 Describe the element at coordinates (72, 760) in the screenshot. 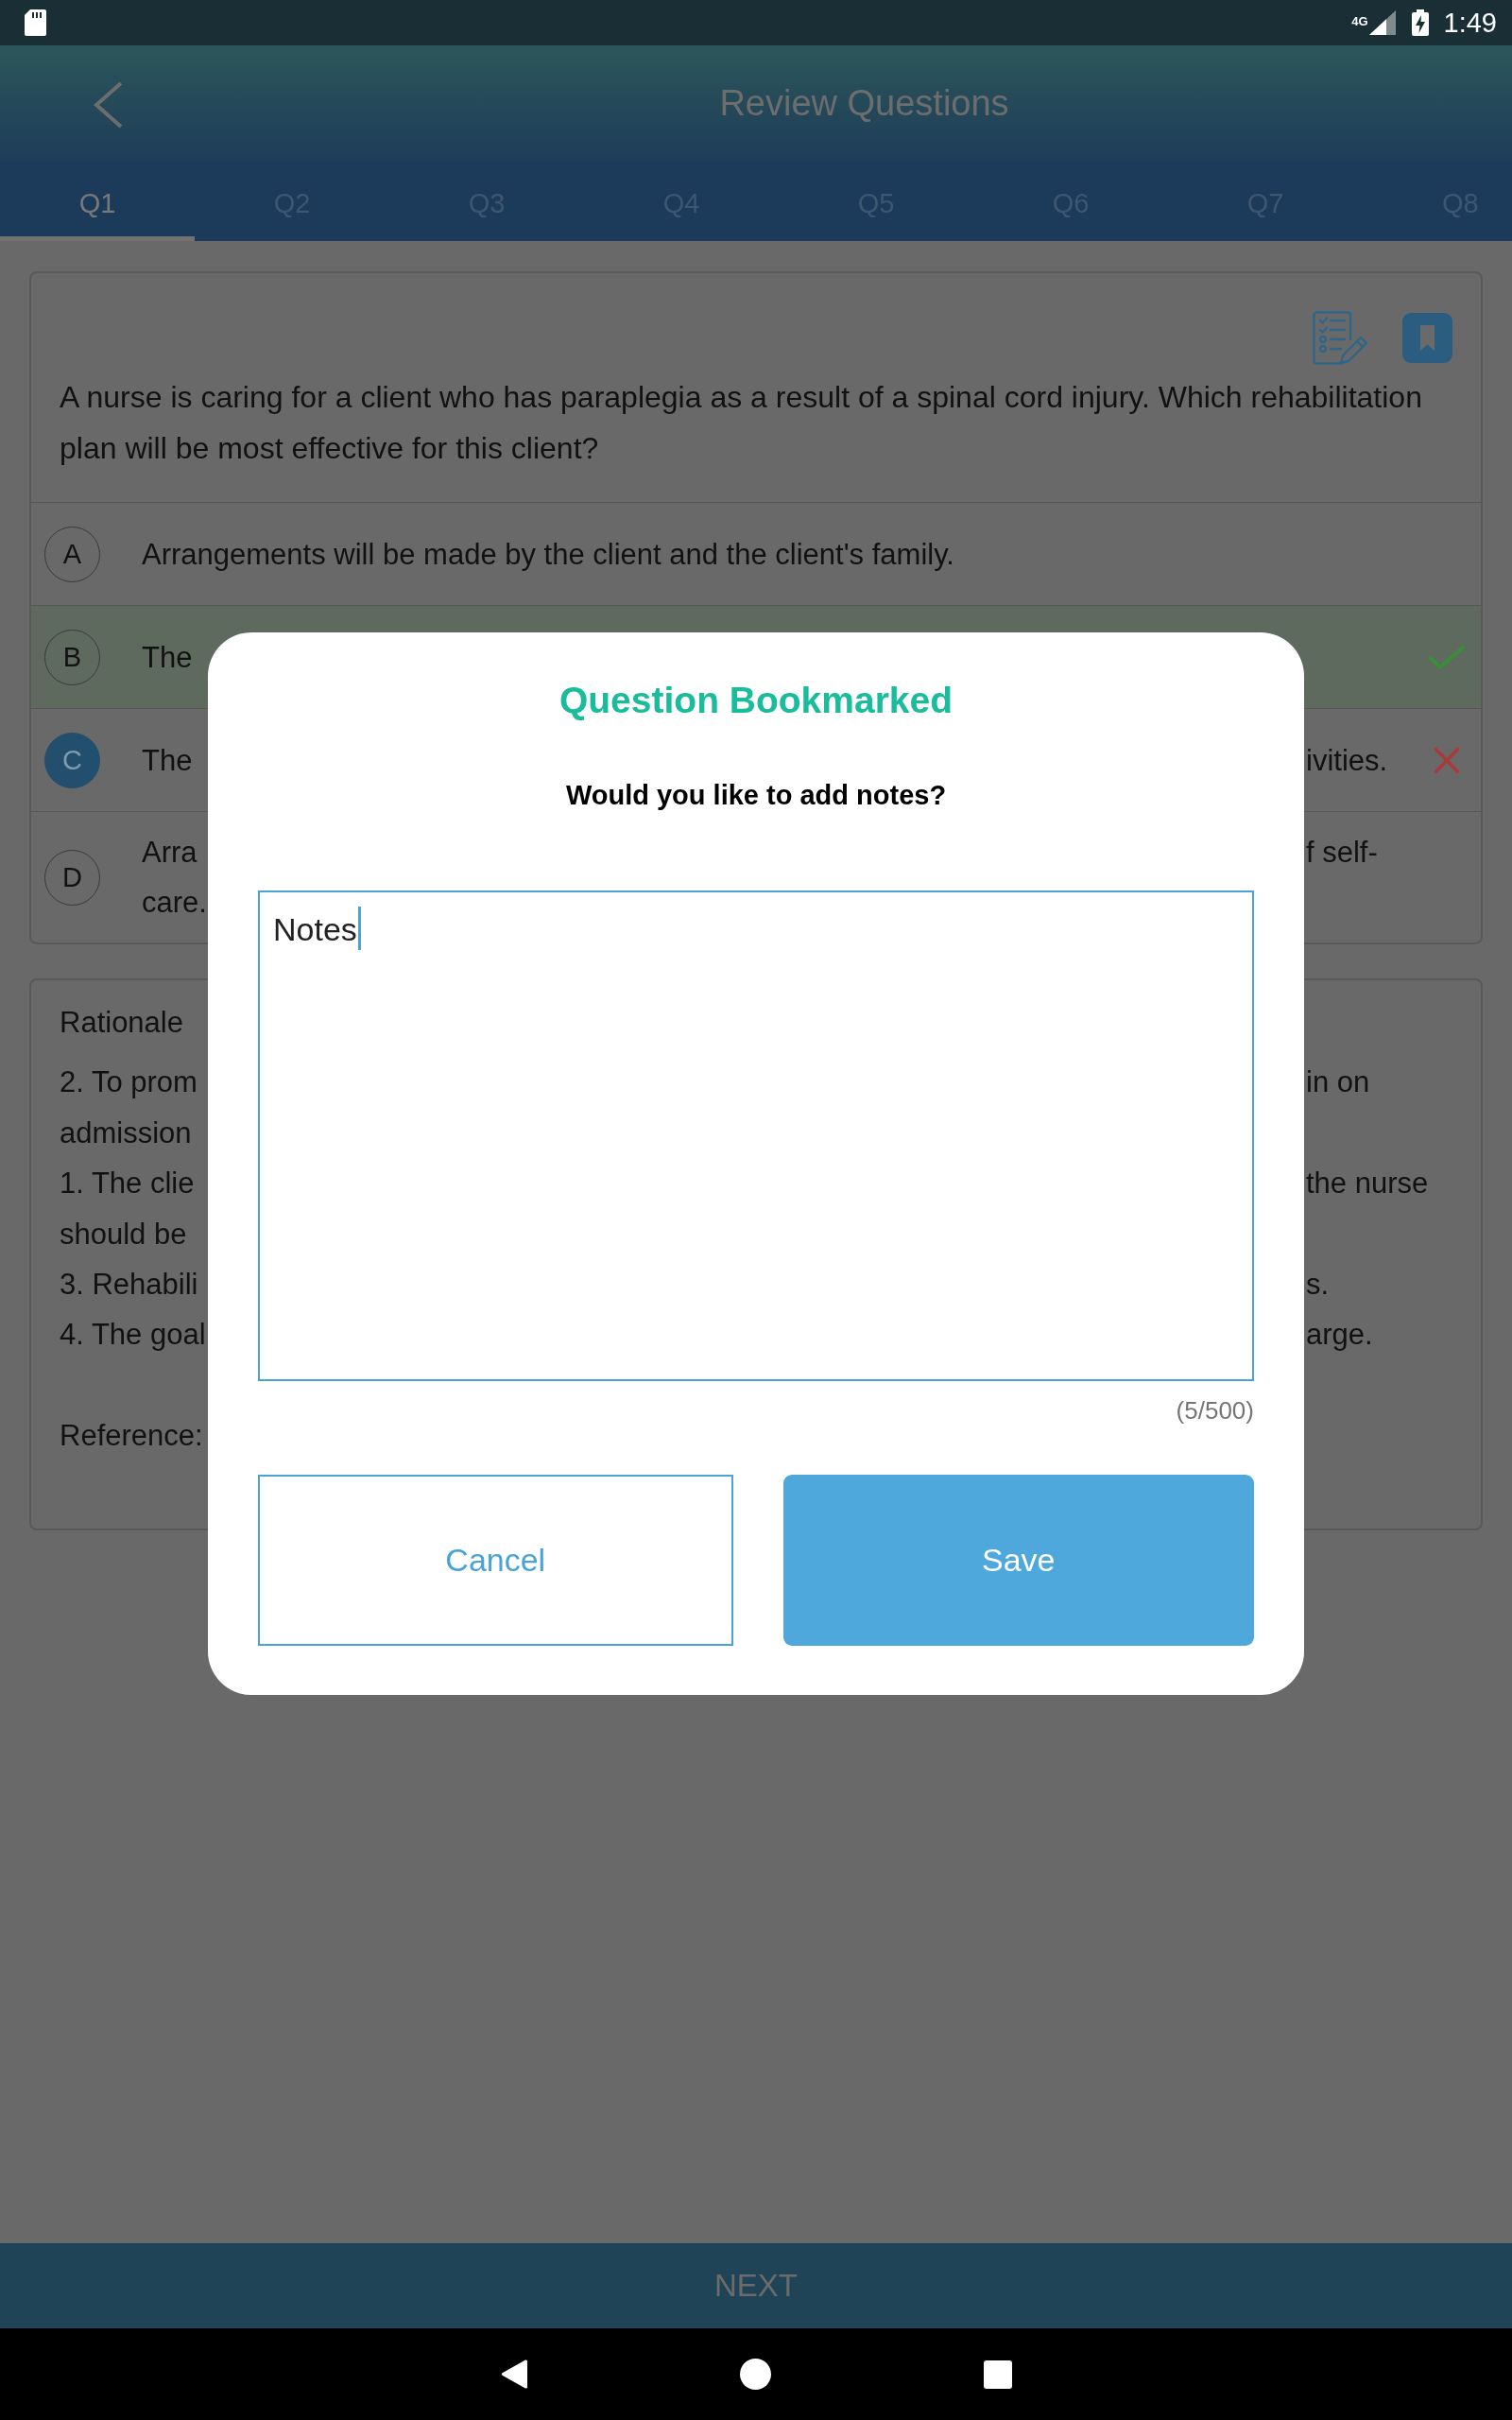

I see `option-letter: C` at that location.